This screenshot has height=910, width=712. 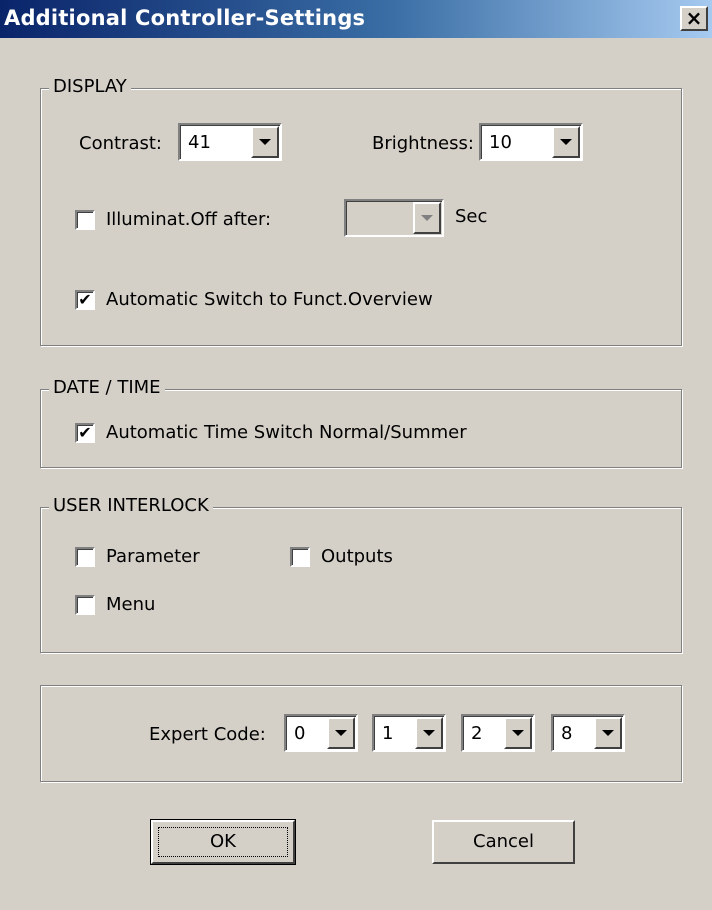 I want to click on illuminat-off-checkbox, so click(x=85, y=220).